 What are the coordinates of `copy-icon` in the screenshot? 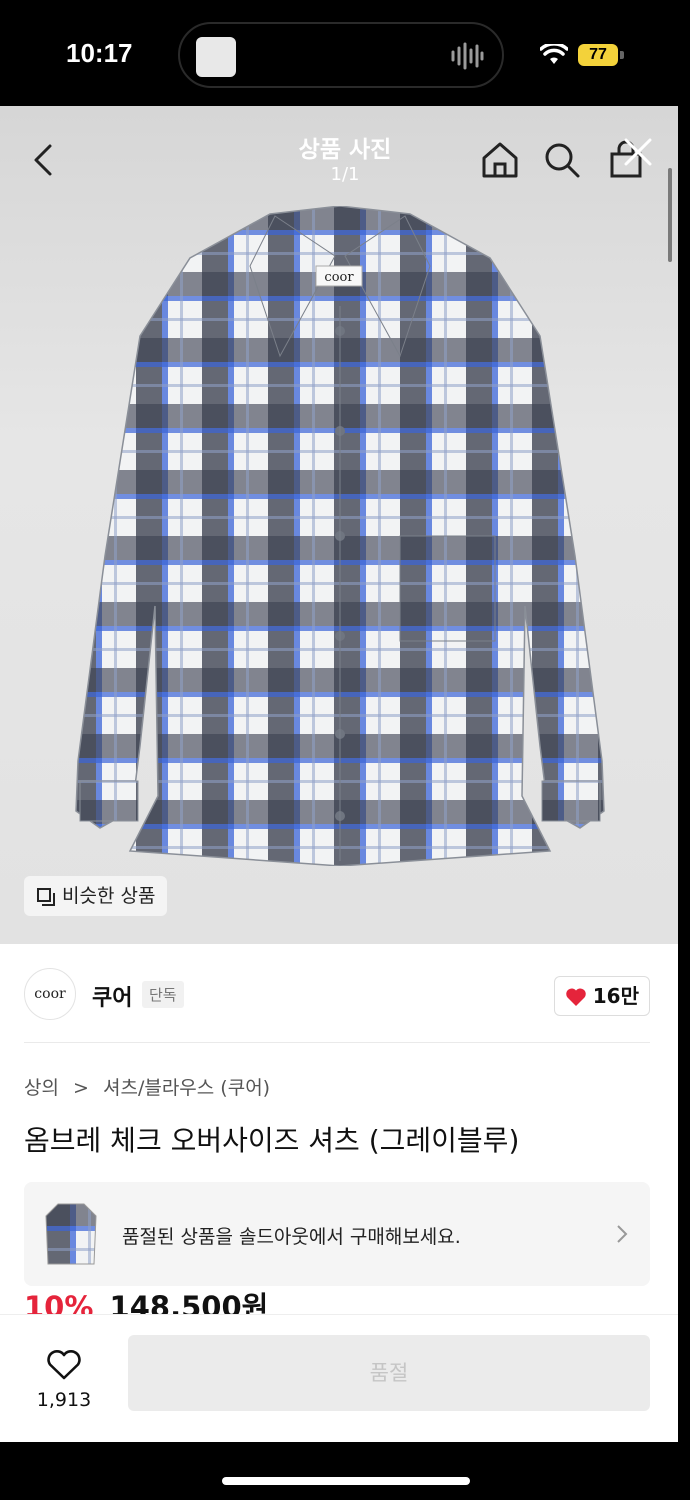 It's located at (46, 897).